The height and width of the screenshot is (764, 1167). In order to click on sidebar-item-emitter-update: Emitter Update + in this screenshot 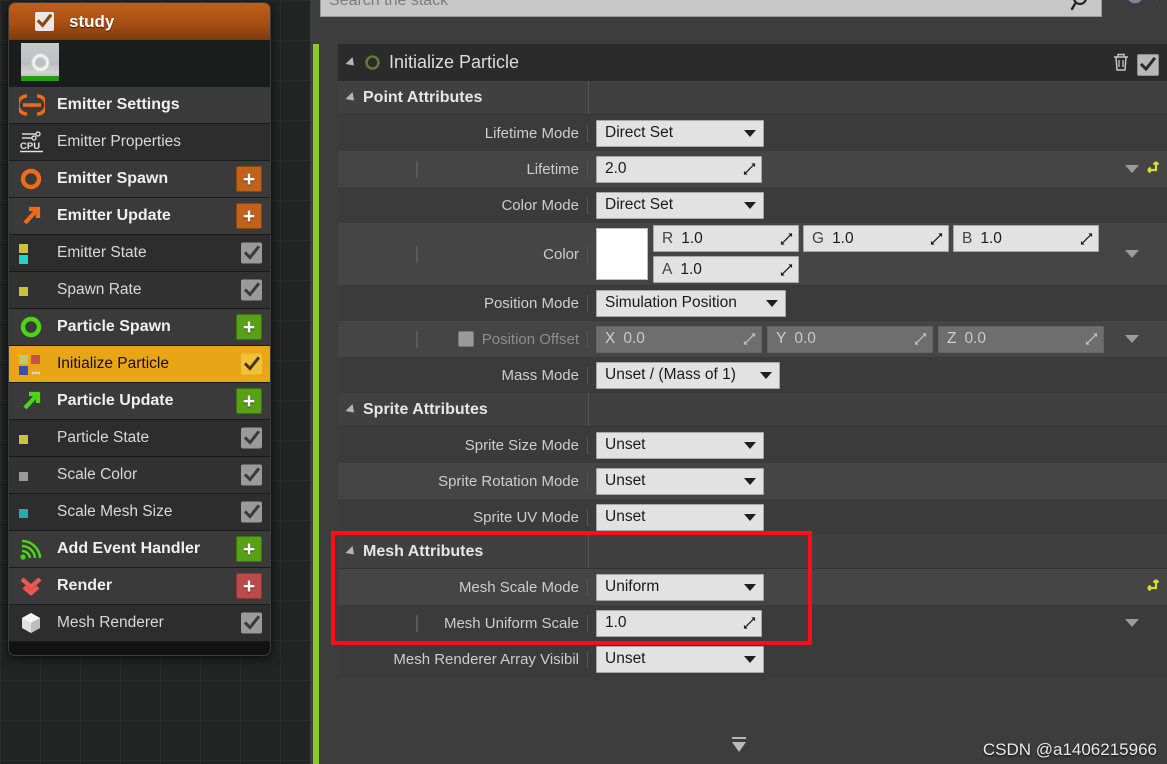, I will do `click(139, 216)`.